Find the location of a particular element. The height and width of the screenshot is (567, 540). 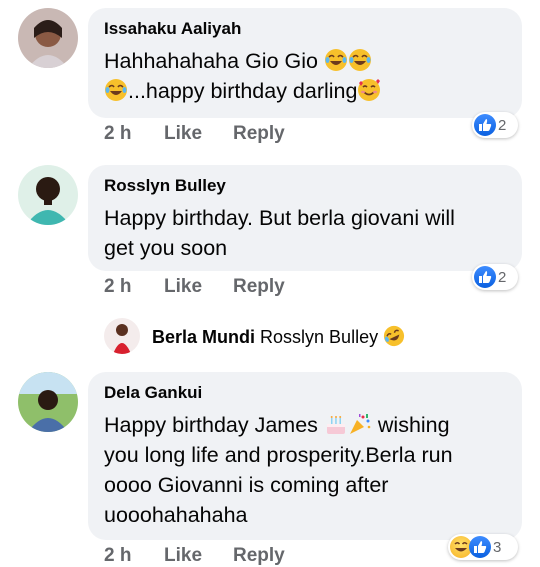

comment-text-line: Happy birthday. But berla giovani will is located at coordinates (279, 218).